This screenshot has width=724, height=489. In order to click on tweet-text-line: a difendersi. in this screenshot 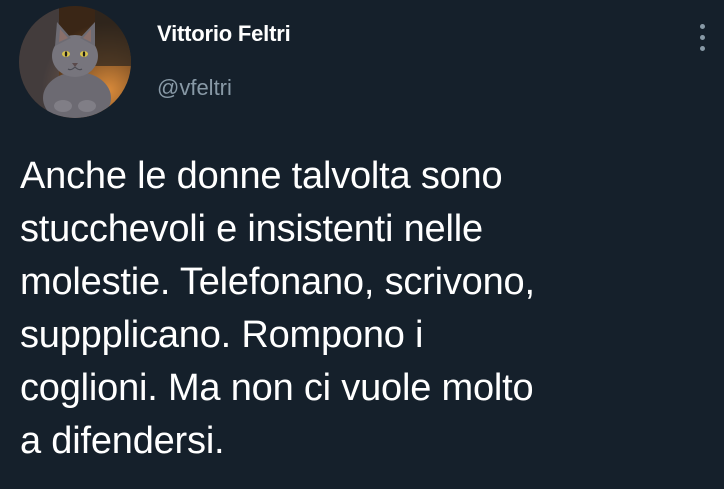, I will do `click(122, 441)`.